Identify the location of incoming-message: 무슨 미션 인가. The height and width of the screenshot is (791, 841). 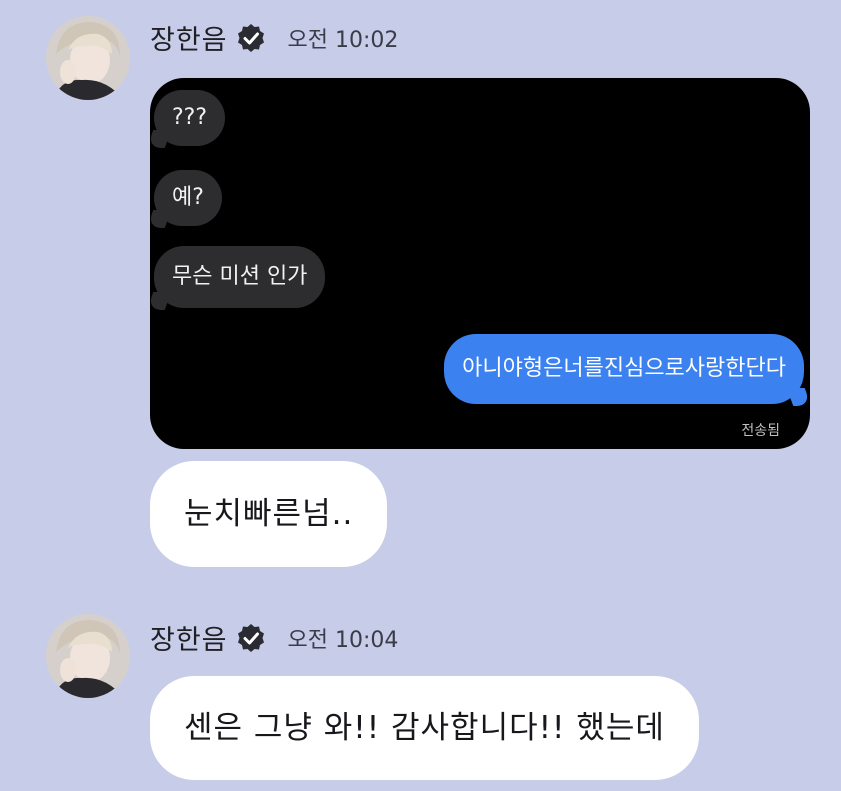
(238, 278).